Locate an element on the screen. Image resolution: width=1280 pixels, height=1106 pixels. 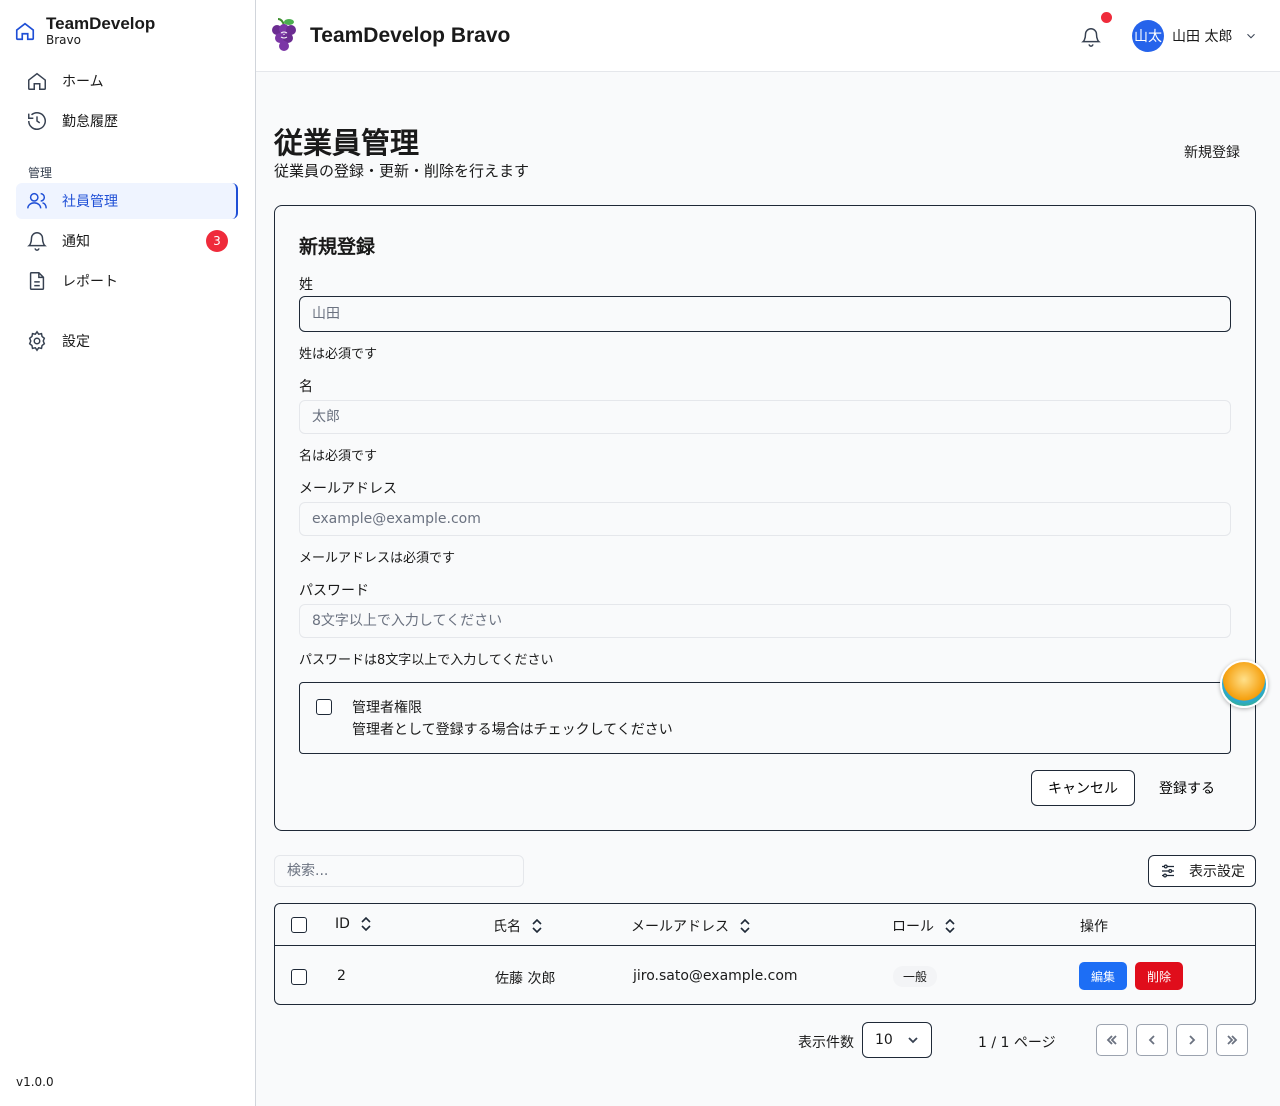
chevrons-left-icon is located at coordinates (1111, 1040).